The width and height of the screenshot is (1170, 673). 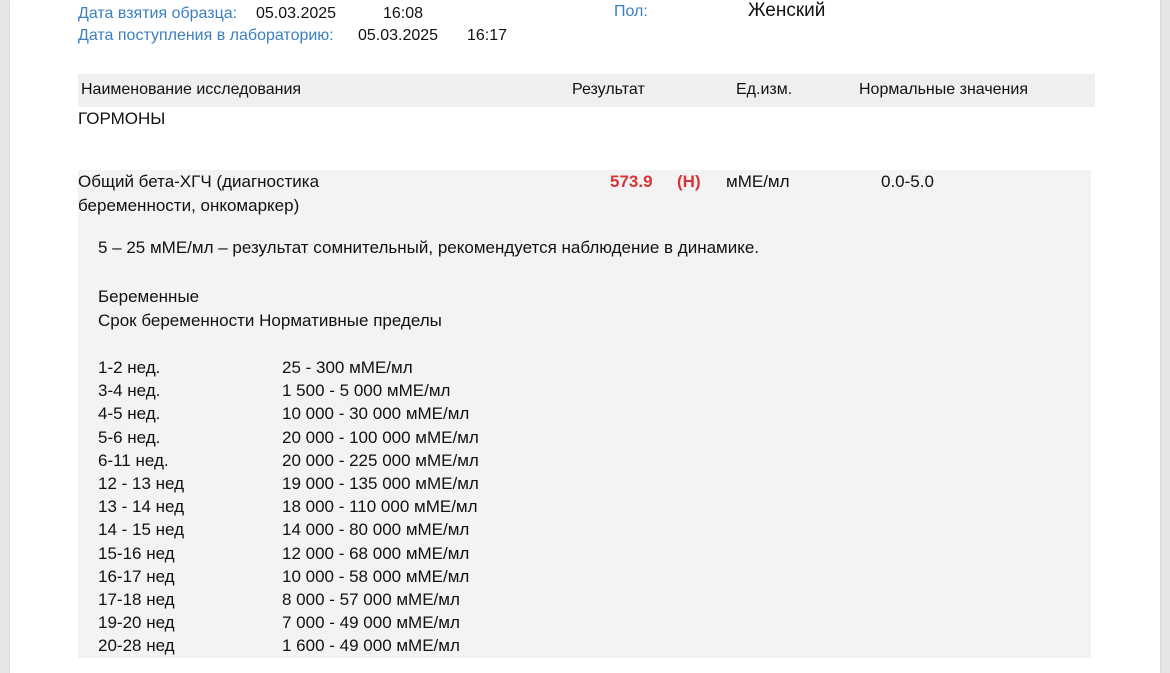 What do you see at coordinates (371, 599) in the screenshot?
I see `range-value: 8 000 - 57 000 мМЕ/мл` at bounding box center [371, 599].